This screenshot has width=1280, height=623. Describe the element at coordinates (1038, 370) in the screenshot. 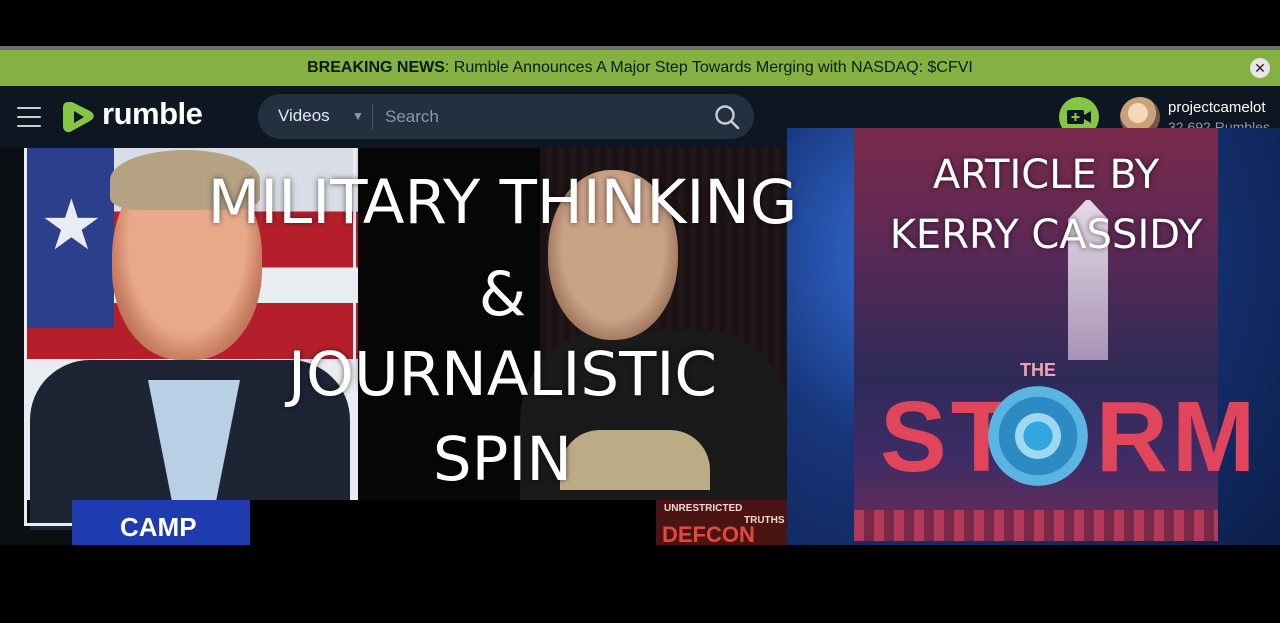

I see `poster-the-text: THE` at that location.